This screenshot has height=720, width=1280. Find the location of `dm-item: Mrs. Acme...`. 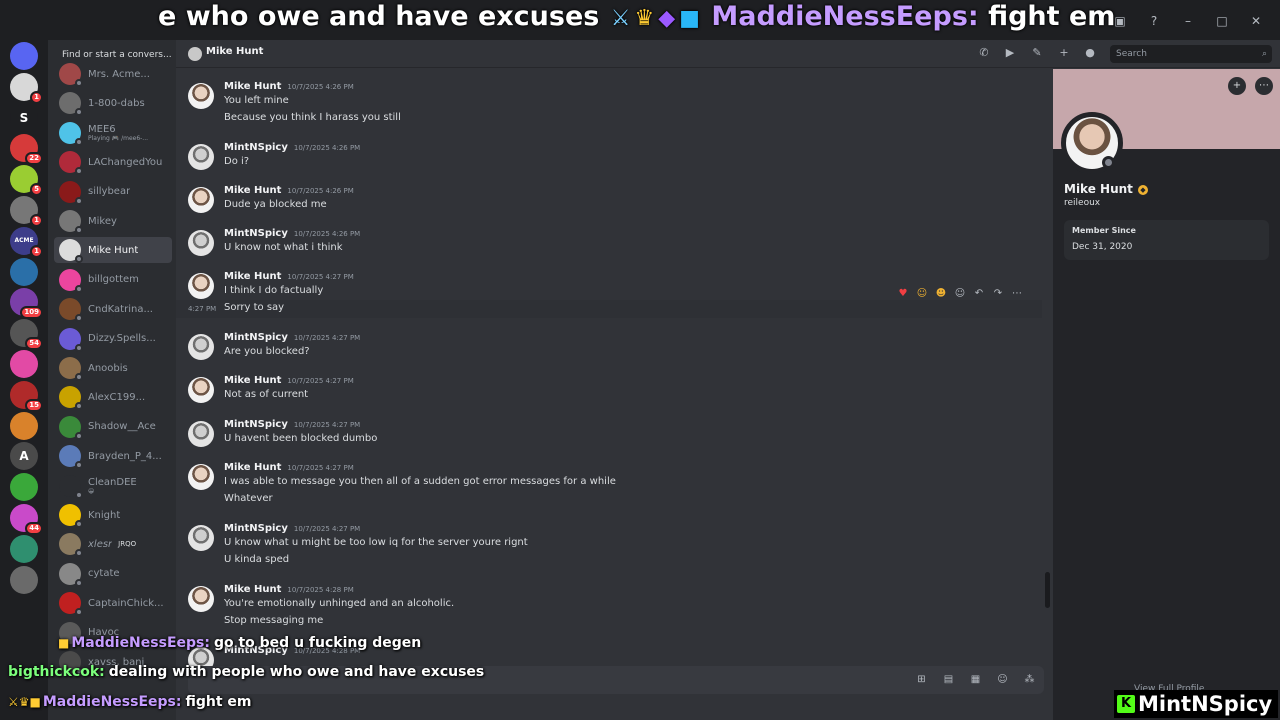

dm-item: Mrs. Acme... is located at coordinates (113, 74).